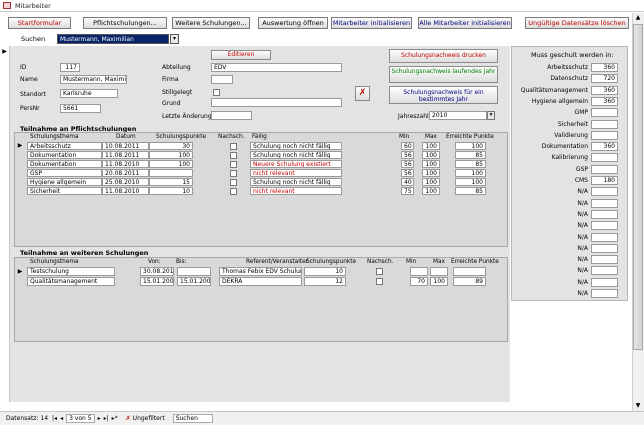  What do you see at coordinates (99, 418) in the screenshot?
I see `next-record-icon: ▸` at bounding box center [99, 418].